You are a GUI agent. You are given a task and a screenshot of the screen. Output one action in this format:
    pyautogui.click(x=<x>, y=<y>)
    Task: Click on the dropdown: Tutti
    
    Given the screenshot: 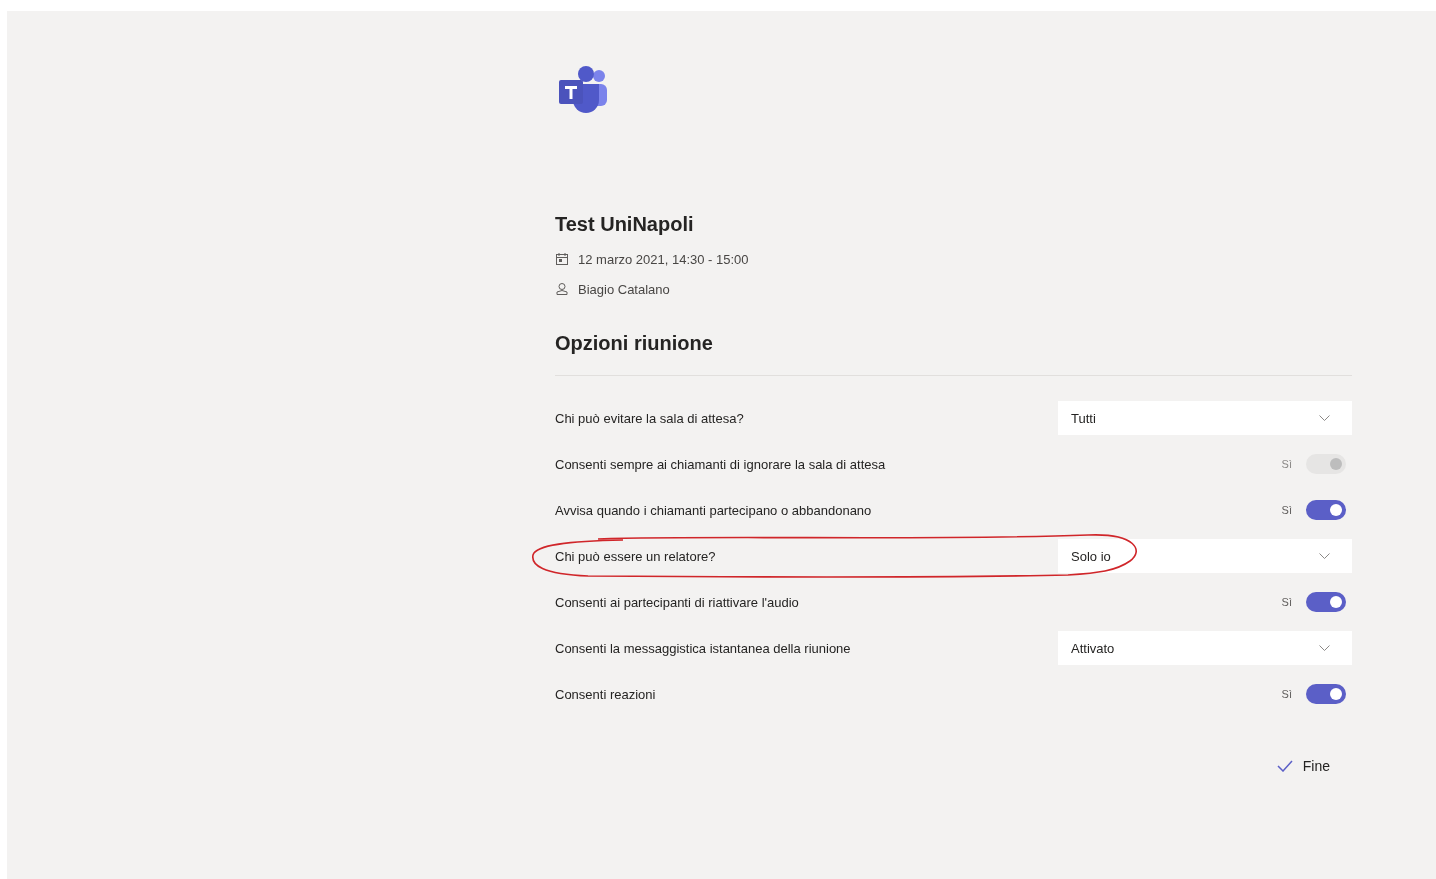 What is the action you would take?
    pyautogui.click(x=1205, y=418)
    